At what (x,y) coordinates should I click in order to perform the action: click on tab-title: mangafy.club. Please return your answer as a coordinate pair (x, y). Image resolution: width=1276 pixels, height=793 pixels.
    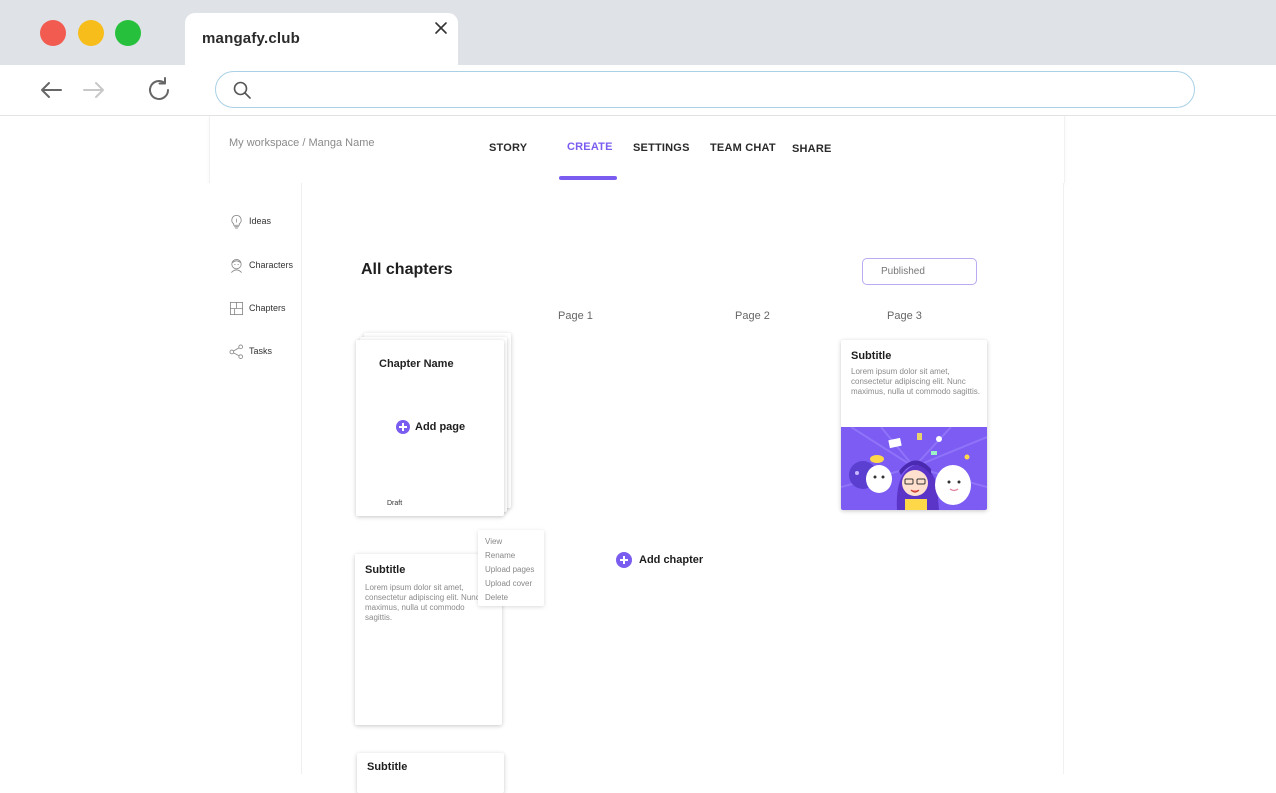
    Looking at the image, I should click on (251, 38).